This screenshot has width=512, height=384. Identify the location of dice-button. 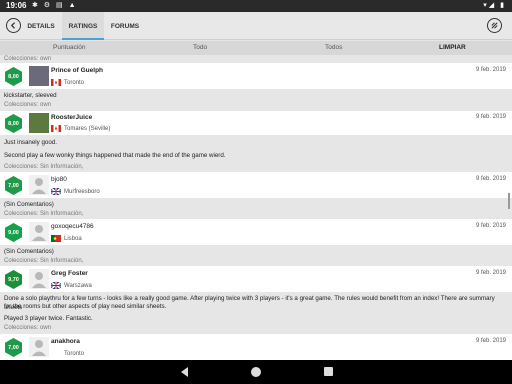
(494, 25).